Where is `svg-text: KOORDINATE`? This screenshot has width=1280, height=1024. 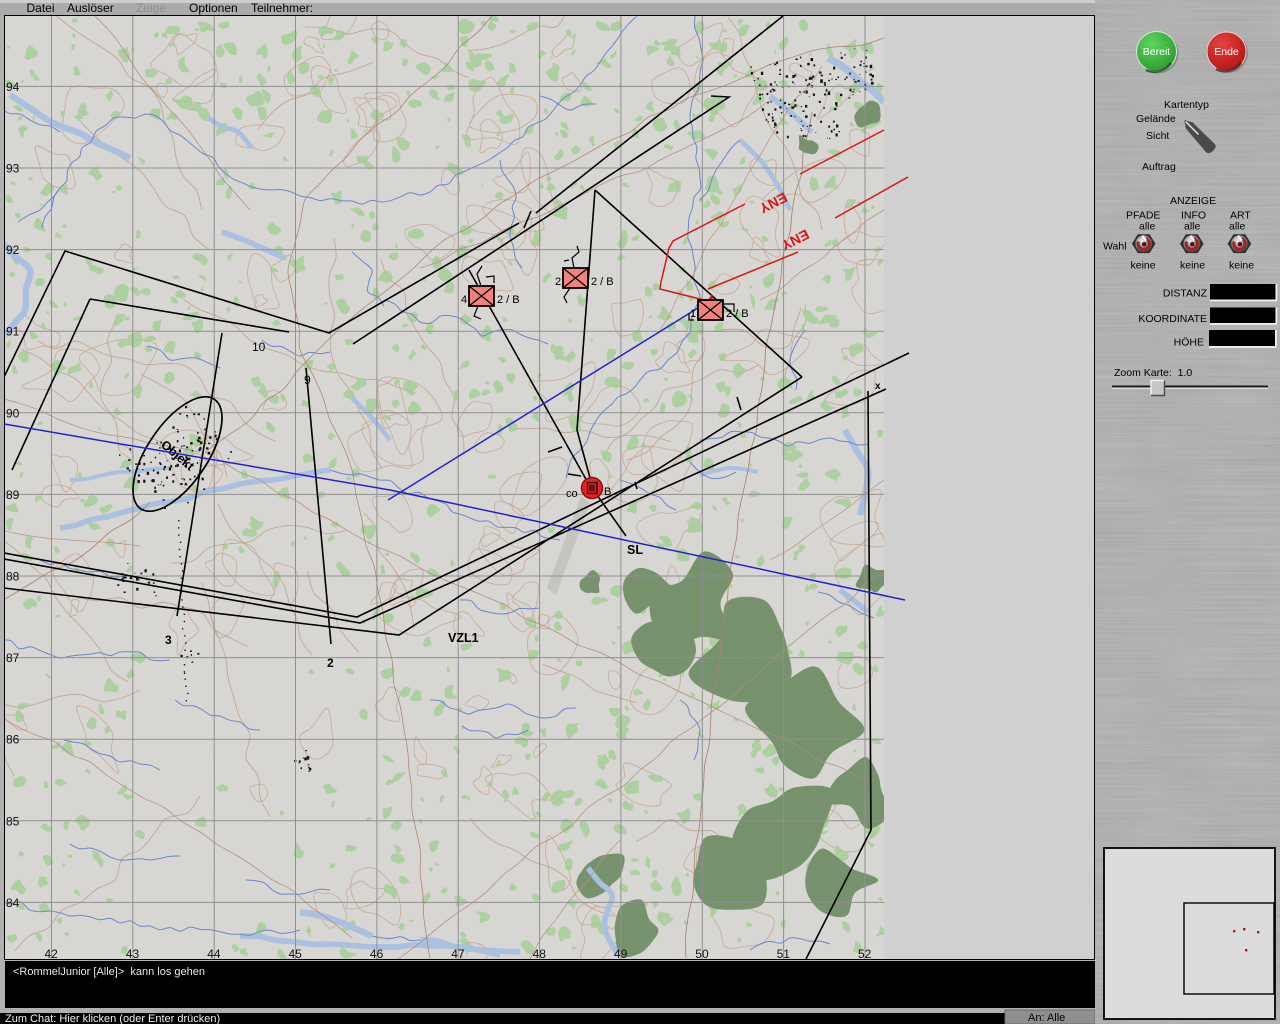 svg-text: KOORDINATE is located at coordinates (1172, 319).